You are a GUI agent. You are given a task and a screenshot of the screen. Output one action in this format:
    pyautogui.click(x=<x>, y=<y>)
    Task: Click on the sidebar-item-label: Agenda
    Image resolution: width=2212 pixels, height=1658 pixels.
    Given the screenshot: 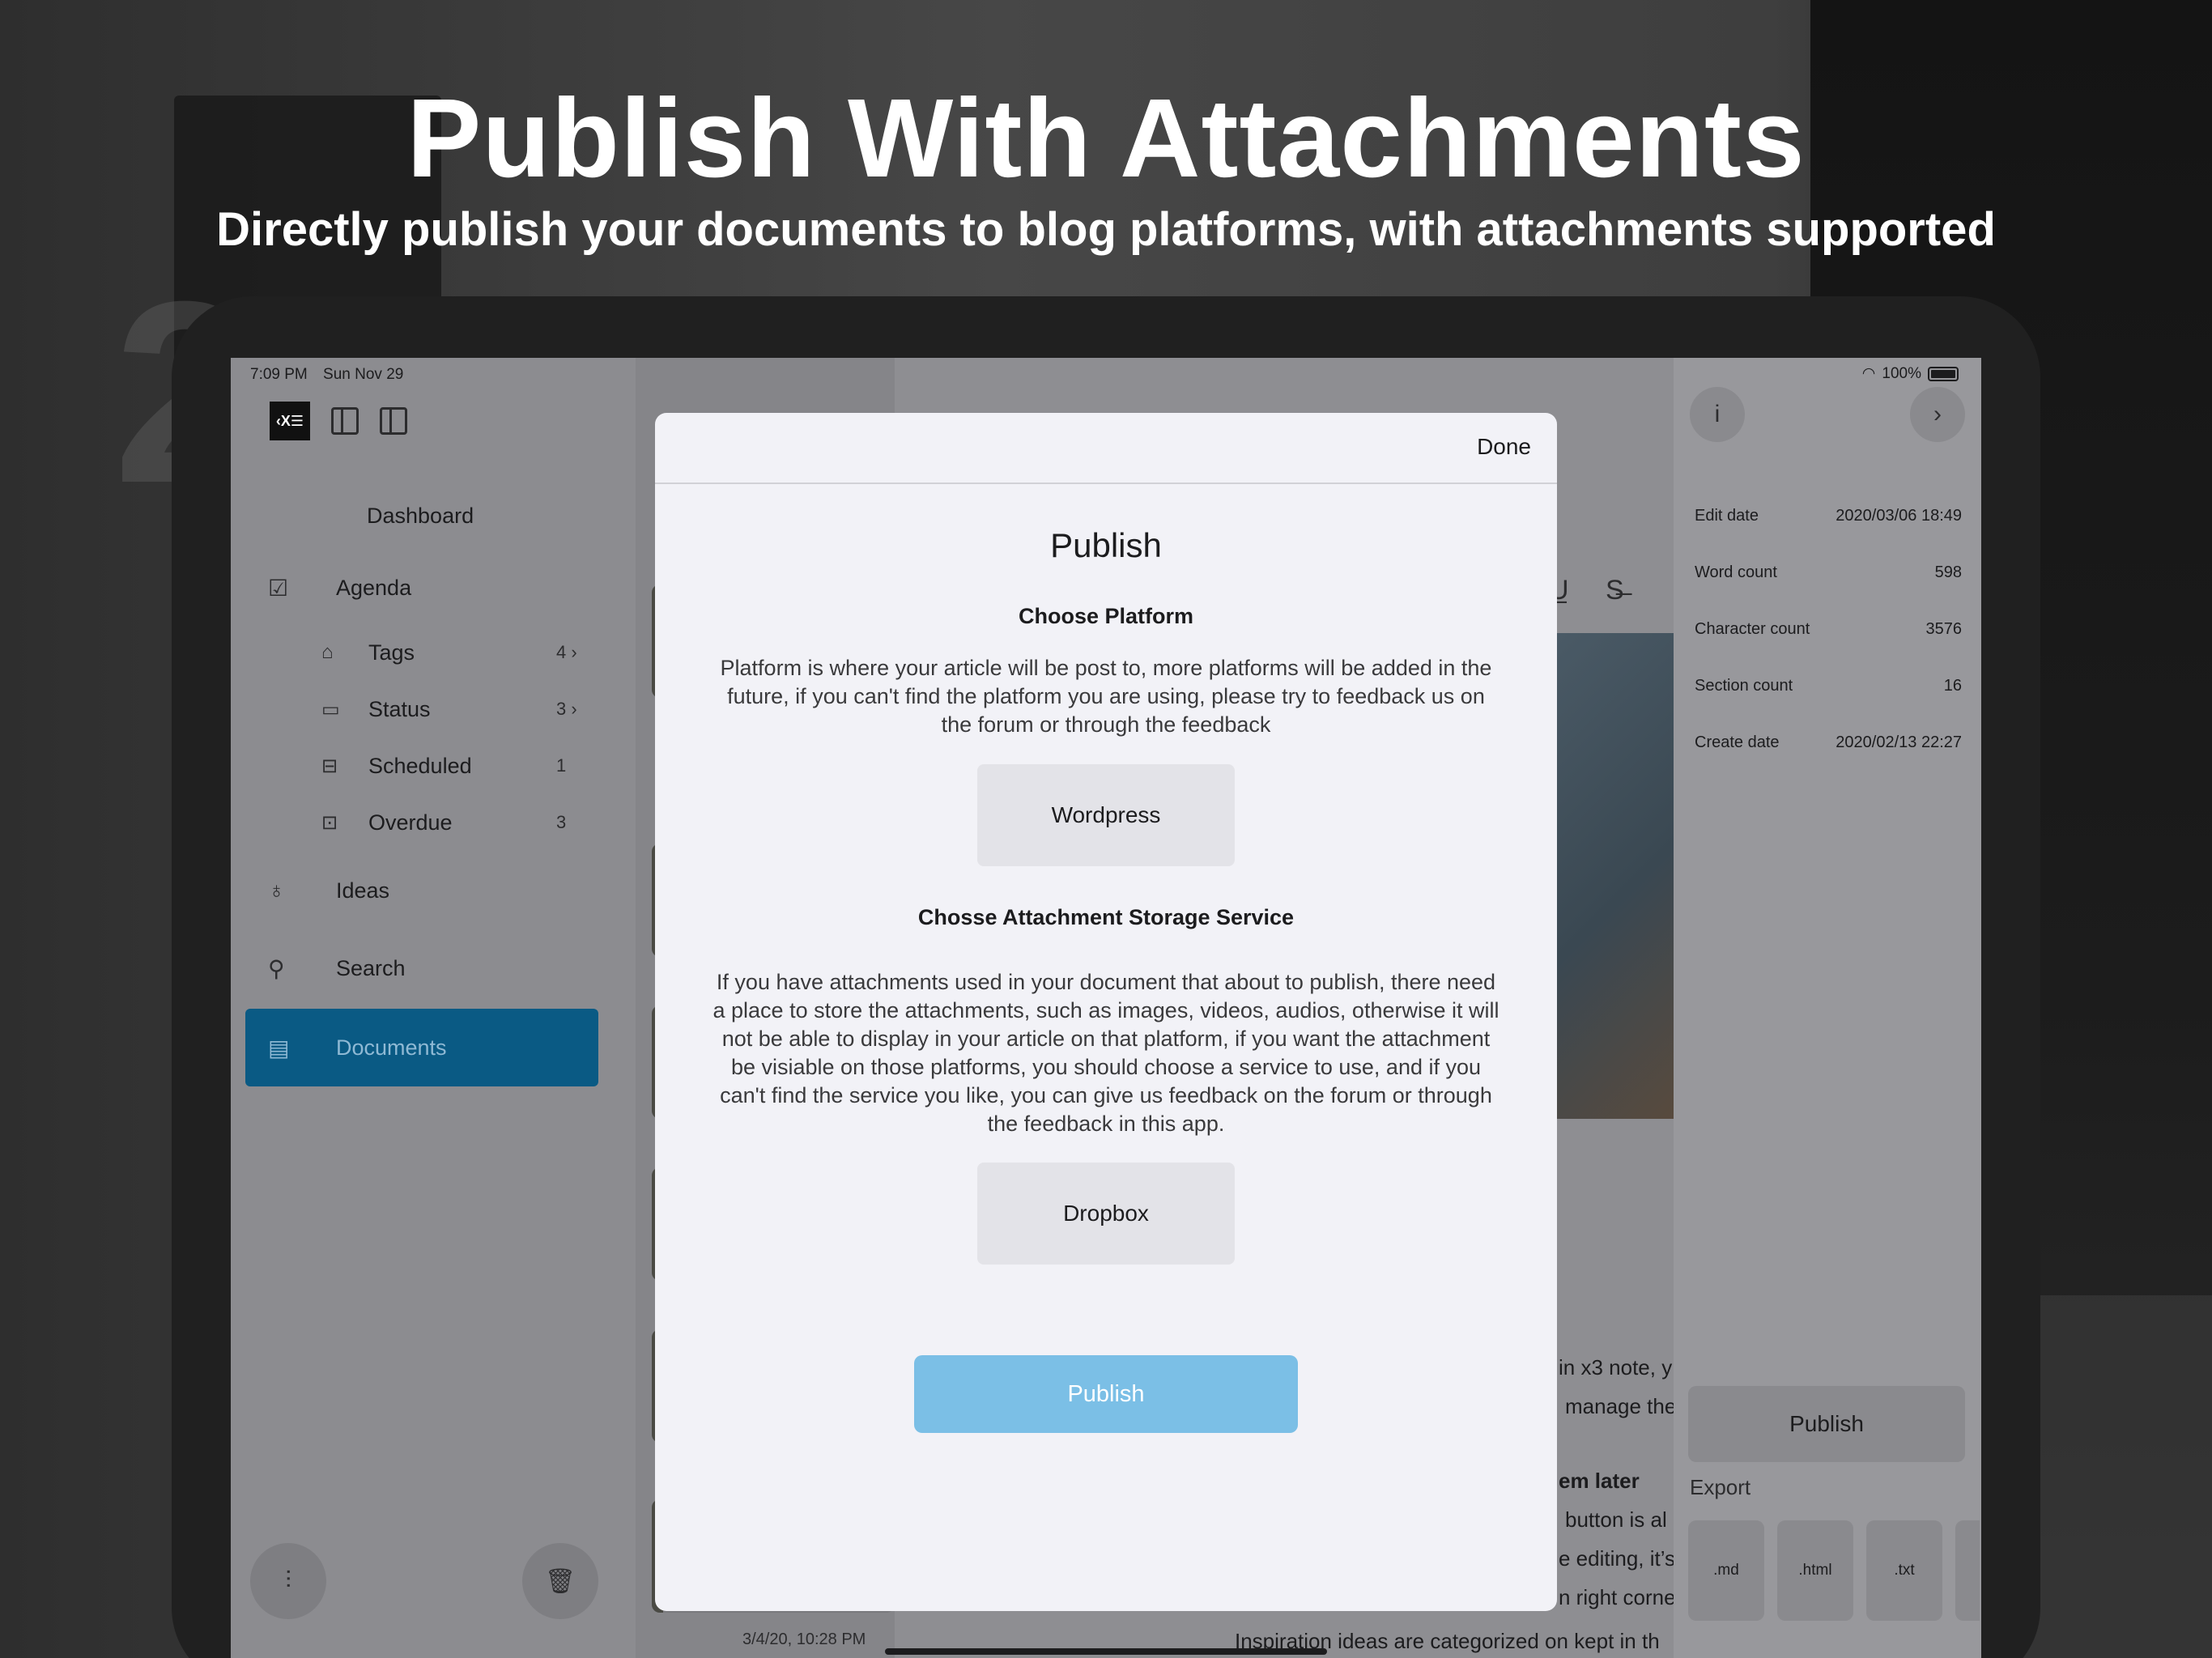 What is the action you would take?
    pyautogui.click(x=374, y=587)
    